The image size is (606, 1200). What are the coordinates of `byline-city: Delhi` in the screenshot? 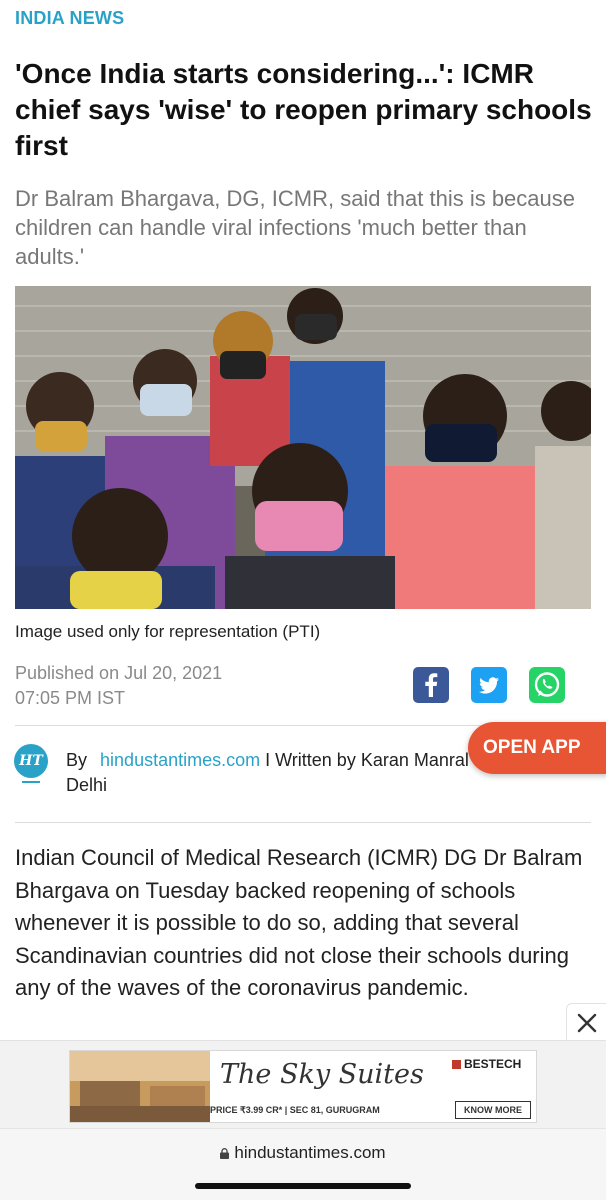 It's located at (87, 785).